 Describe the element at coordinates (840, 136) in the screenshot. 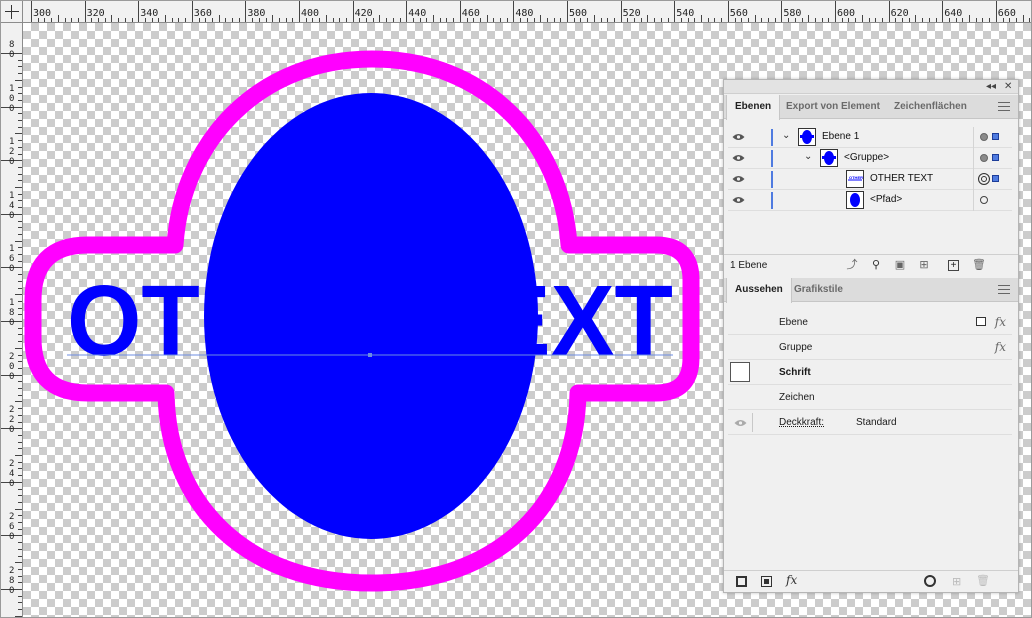

I see `layer-name: Ebene 1` at that location.